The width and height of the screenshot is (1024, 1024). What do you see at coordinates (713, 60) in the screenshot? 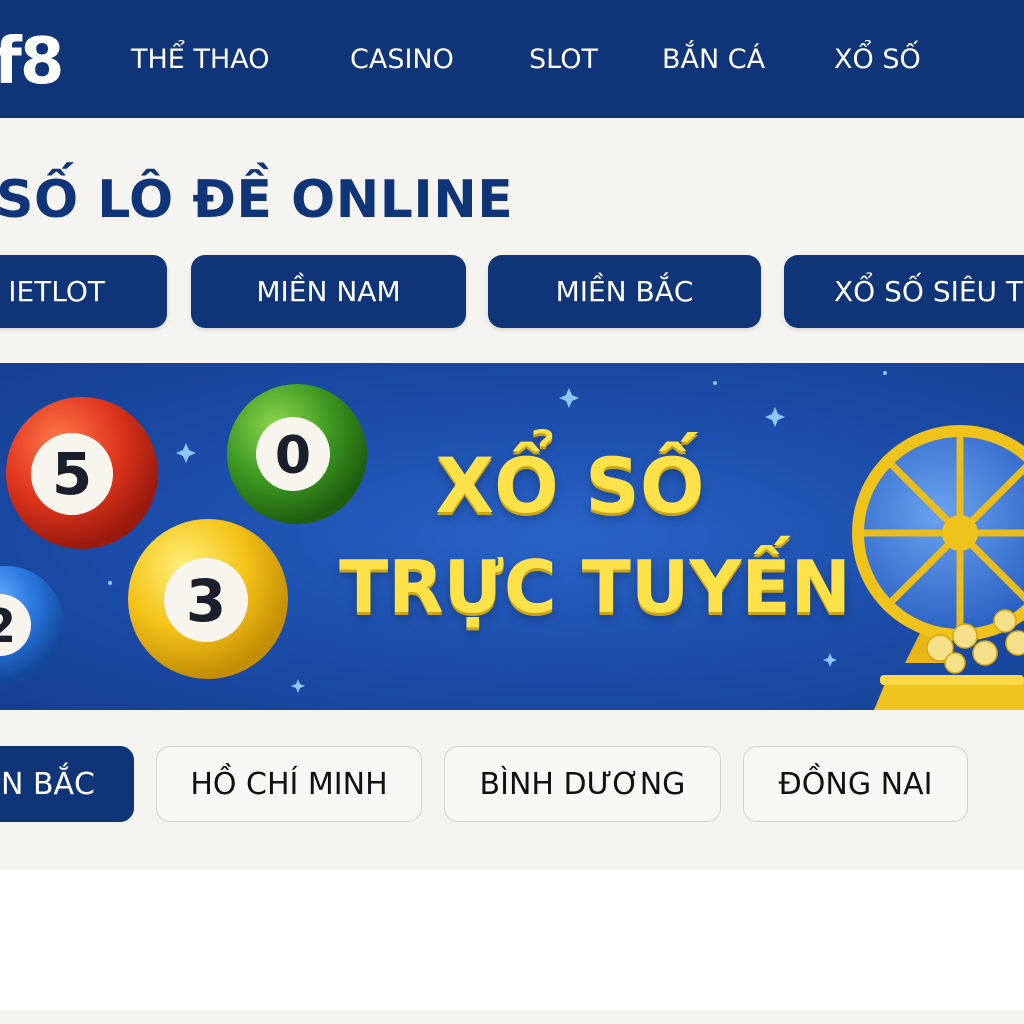
I see `nav-item-fishing: BẮN CÁ` at bounding box center [713, 60].